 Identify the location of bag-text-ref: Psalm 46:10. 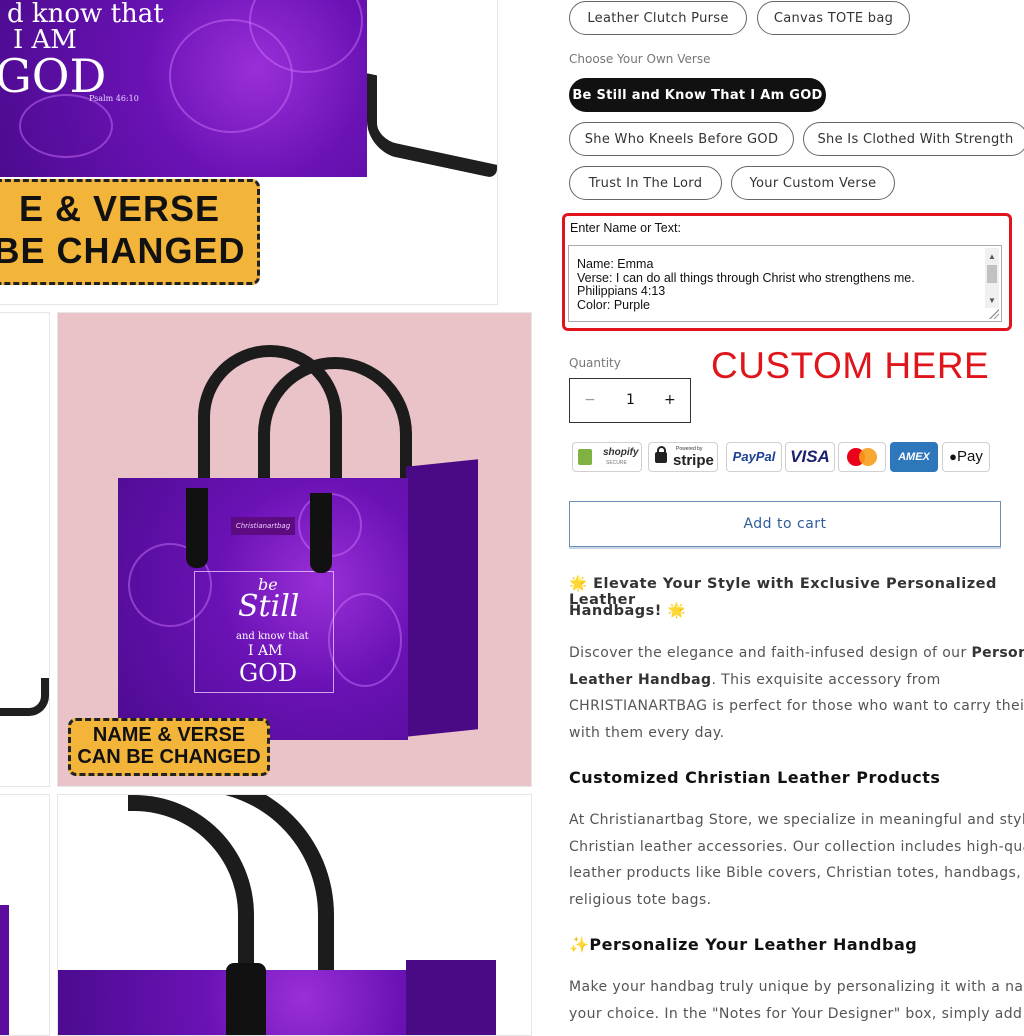
(114, 98).